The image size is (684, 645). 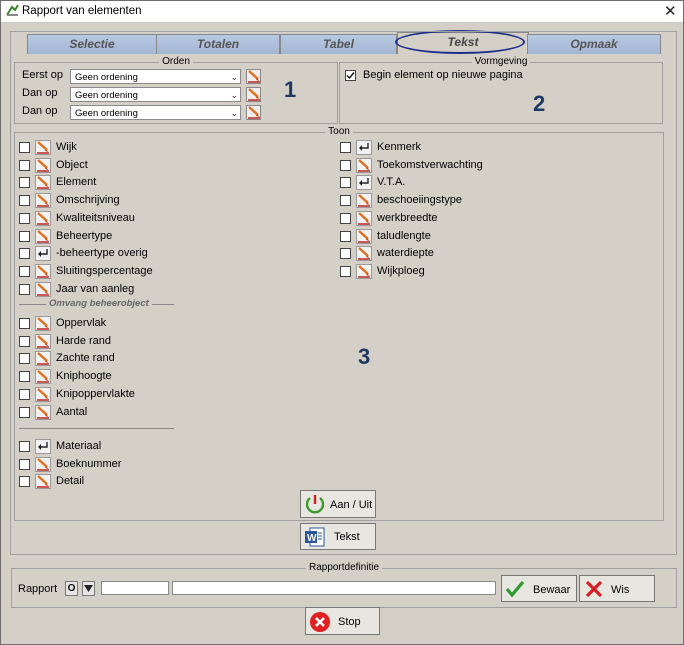 What do you see at coordinates (88, 588) in the screenshot?
I see `dropdown-button` at bounding box center [88, 588].